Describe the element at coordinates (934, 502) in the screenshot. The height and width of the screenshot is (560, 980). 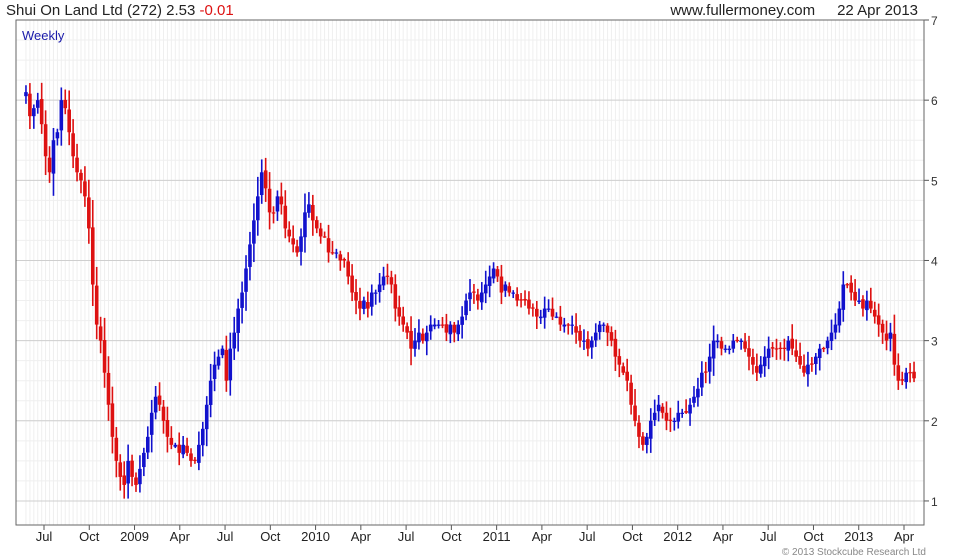
I see `y-tick-label: 1` at that location.